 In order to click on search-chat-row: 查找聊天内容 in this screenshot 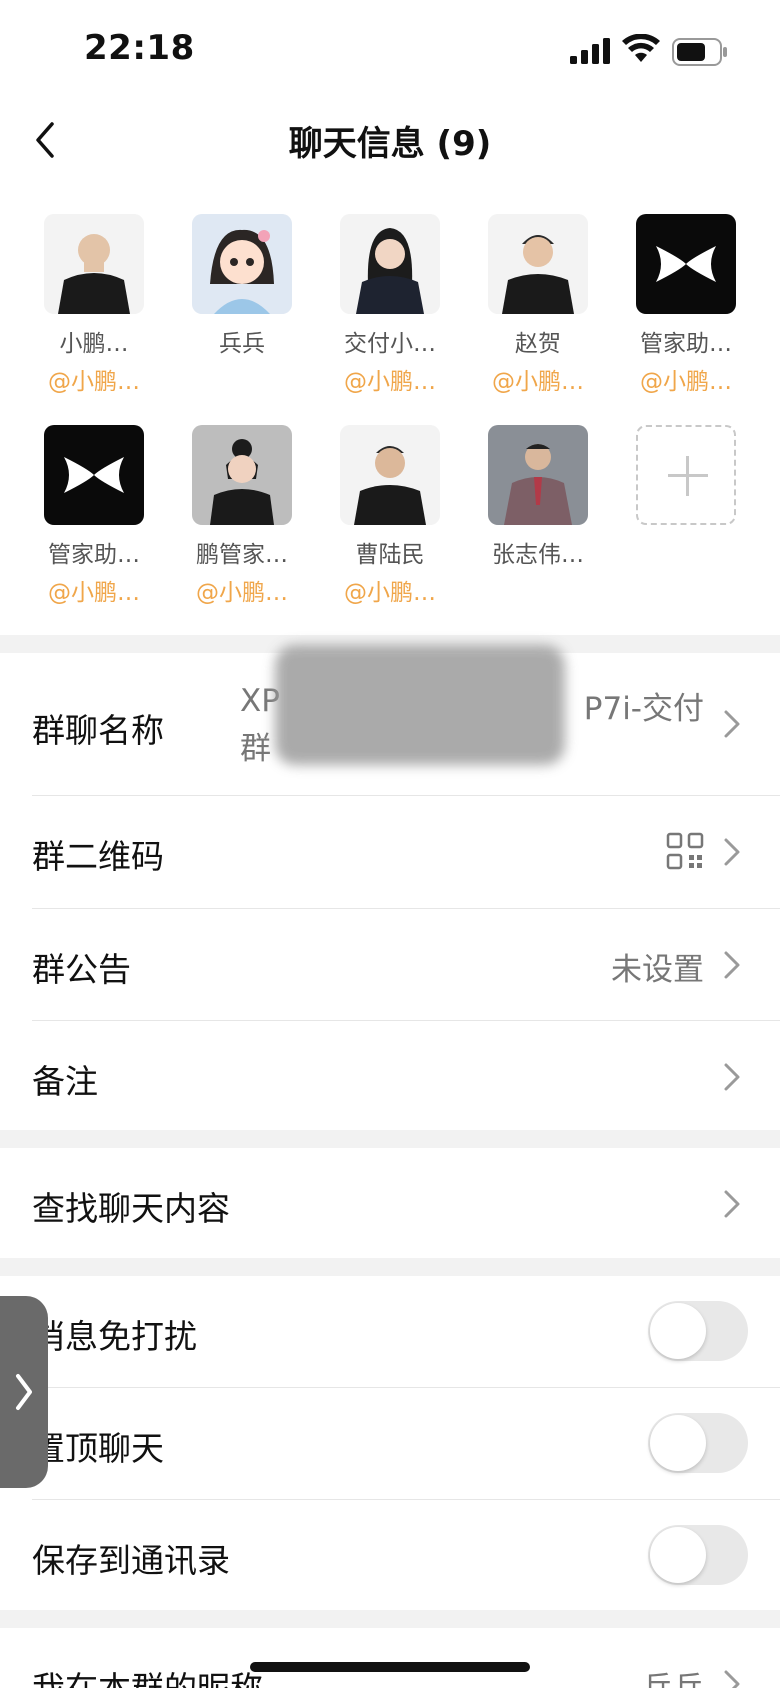, I will do `click(390, 1203)`.